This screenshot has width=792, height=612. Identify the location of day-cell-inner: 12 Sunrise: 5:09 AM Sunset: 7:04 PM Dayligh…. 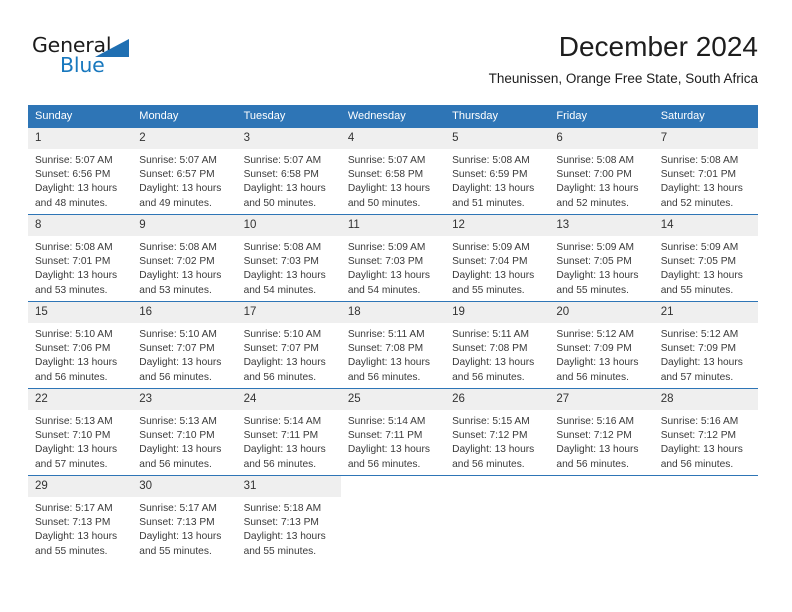
(497, 258).